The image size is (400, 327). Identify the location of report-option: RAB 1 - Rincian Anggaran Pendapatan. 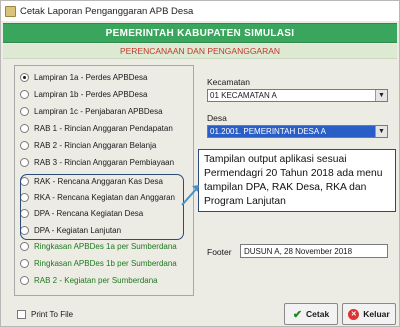
(96, 128).